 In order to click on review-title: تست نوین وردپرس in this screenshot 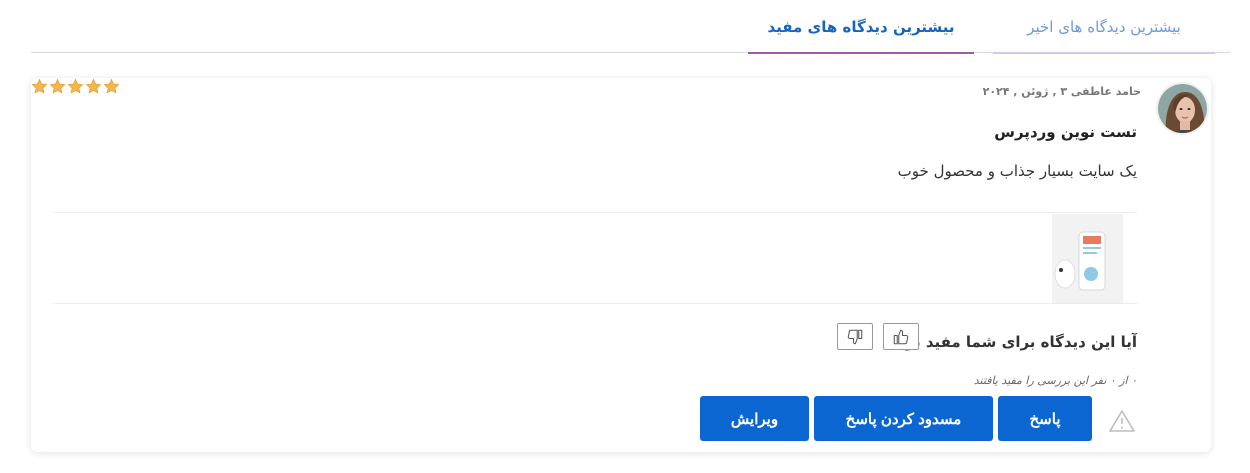, I will do `click(1065, 132)`.